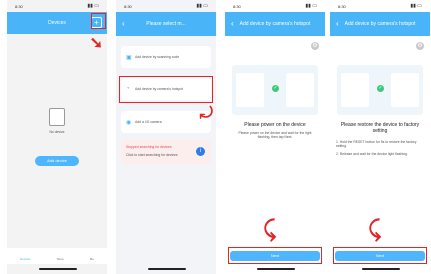 This screenshot has width=431, height=274. I want to click on option-label: Add a 4G camera, so click(148, 122).